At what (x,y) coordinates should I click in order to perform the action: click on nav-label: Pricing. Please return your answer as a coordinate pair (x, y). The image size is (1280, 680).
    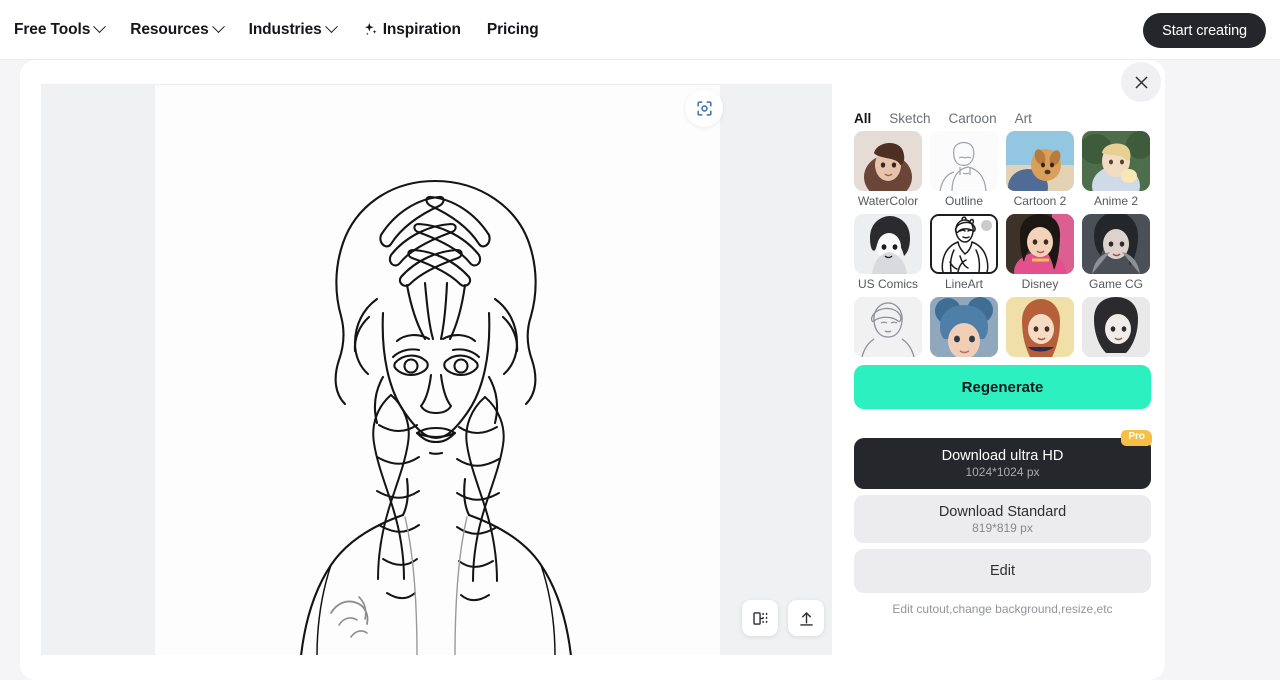
    Looking at the image, I should click on (512, 29).